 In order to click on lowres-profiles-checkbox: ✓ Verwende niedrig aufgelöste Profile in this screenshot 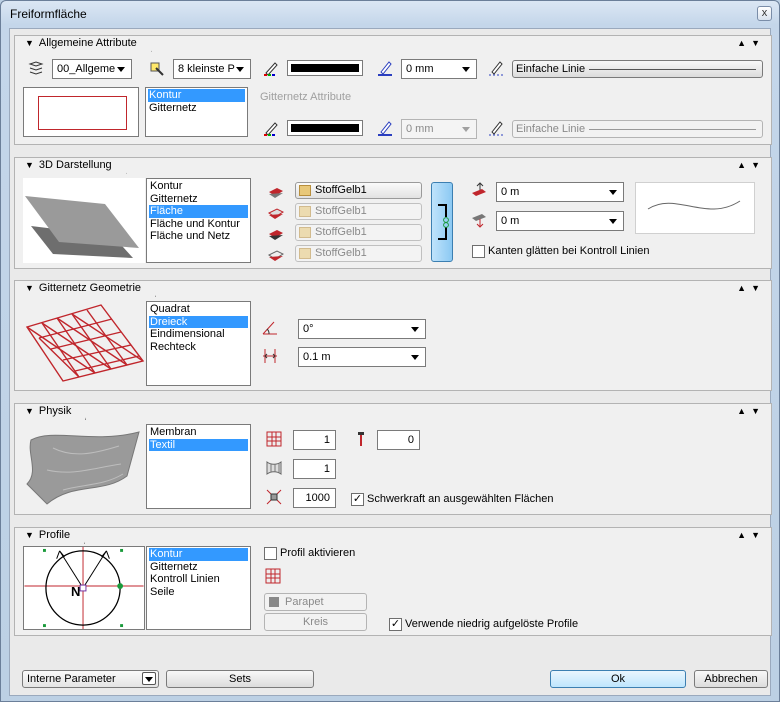, I will do `click(483, 624)`.